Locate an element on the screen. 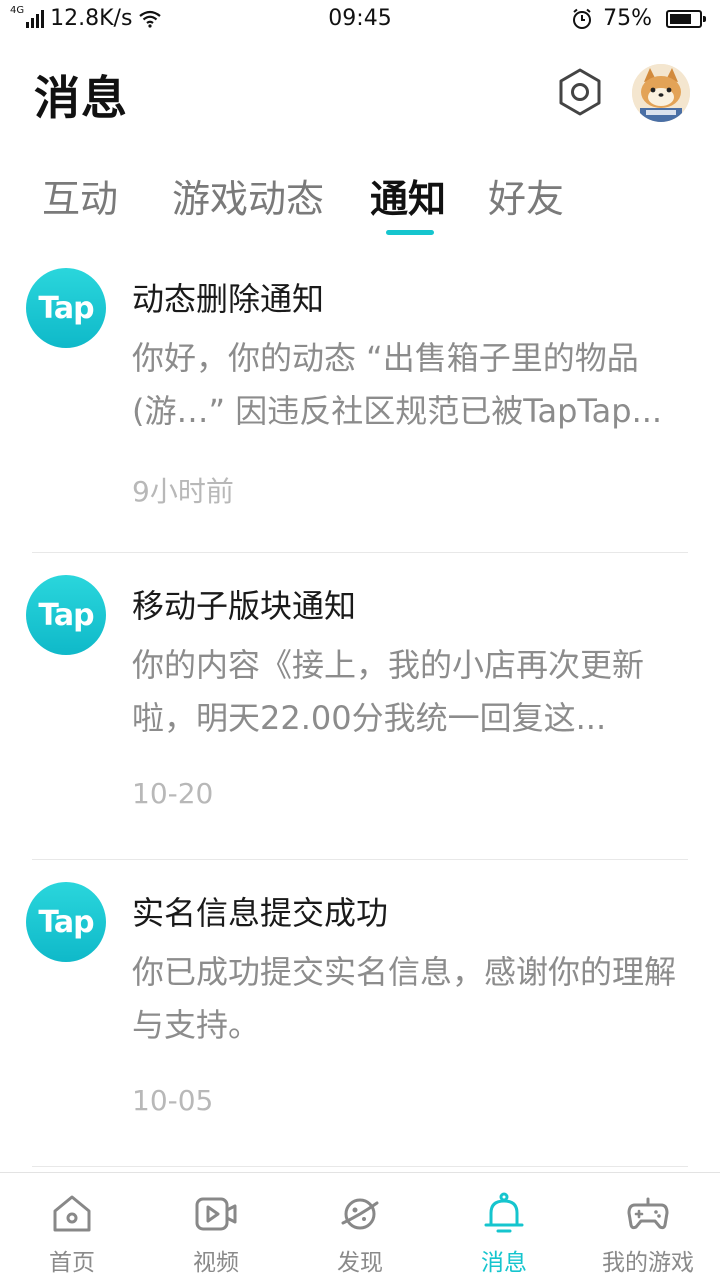 The height and width of the screenshot is (1280, 720). gear-hexagon-icon is located at coordinates (580, 92).